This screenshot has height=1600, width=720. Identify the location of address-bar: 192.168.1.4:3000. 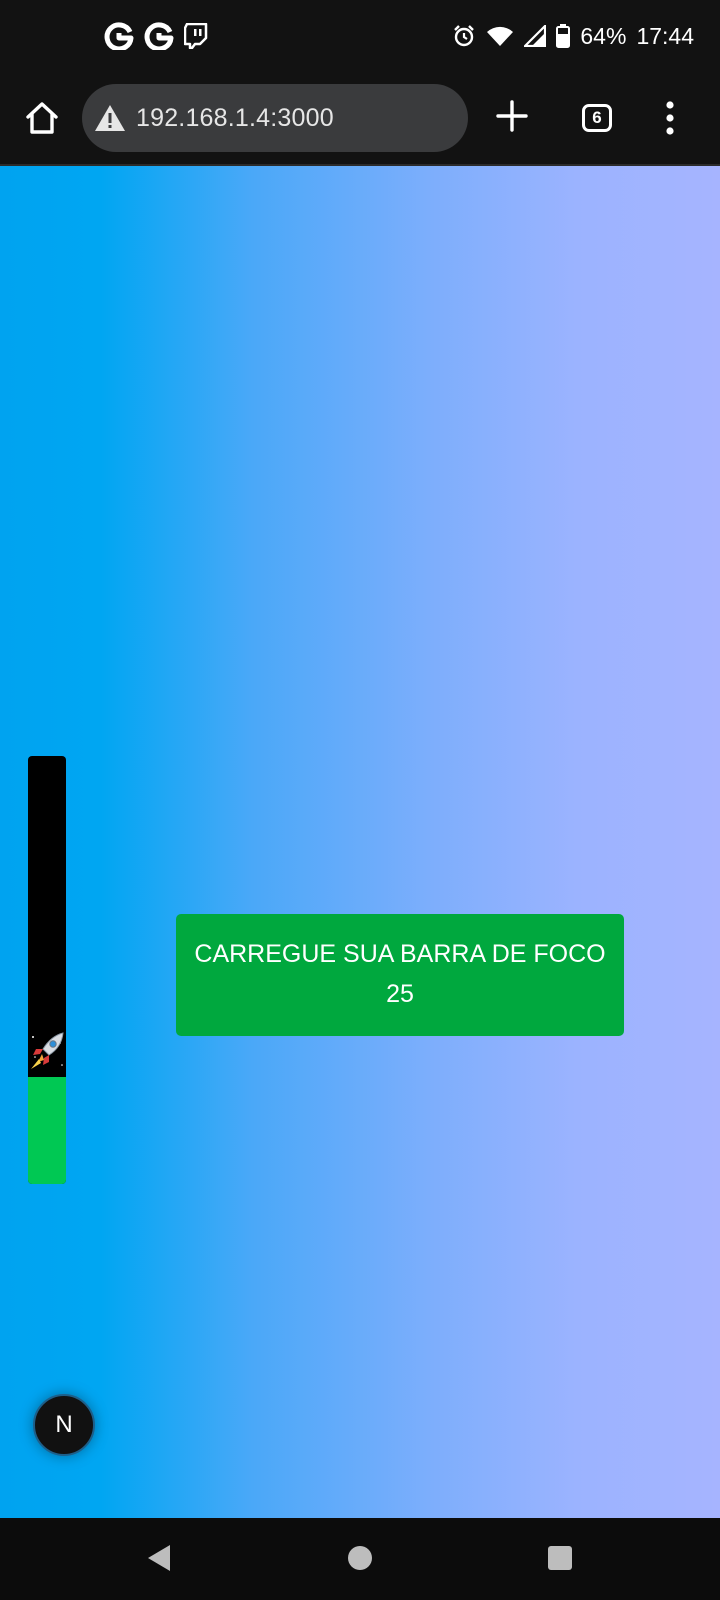
(275, 118).